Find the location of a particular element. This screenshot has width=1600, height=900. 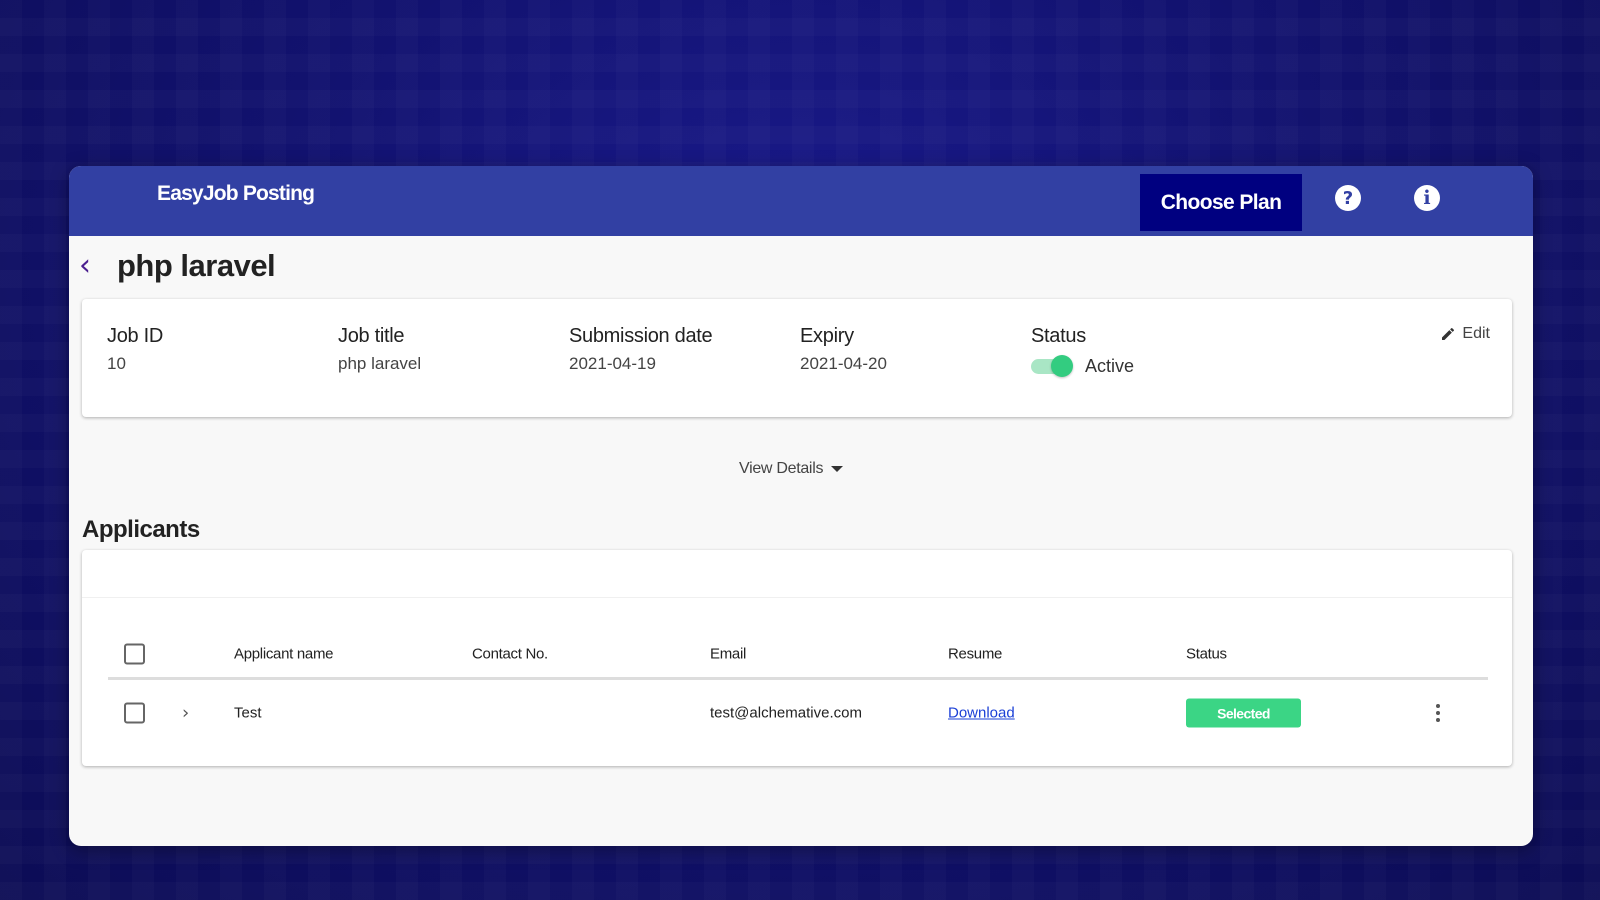

help-icon: ? is located at coordinates (1348, 198).